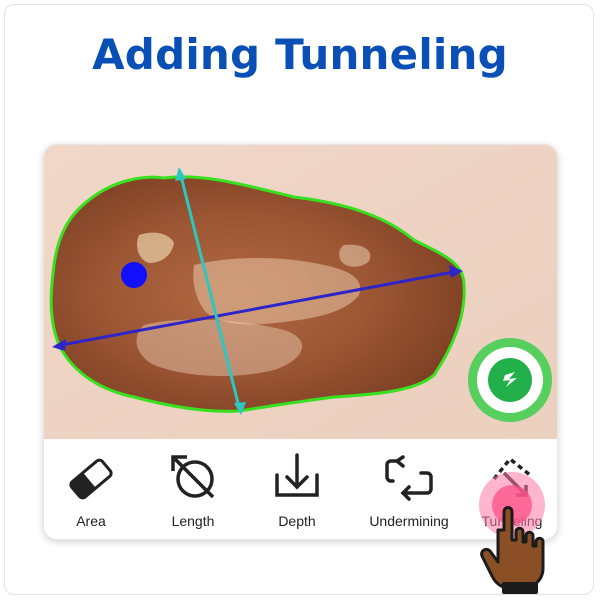  I want to click on tool-depth-label: Depth, so click(297, 521).